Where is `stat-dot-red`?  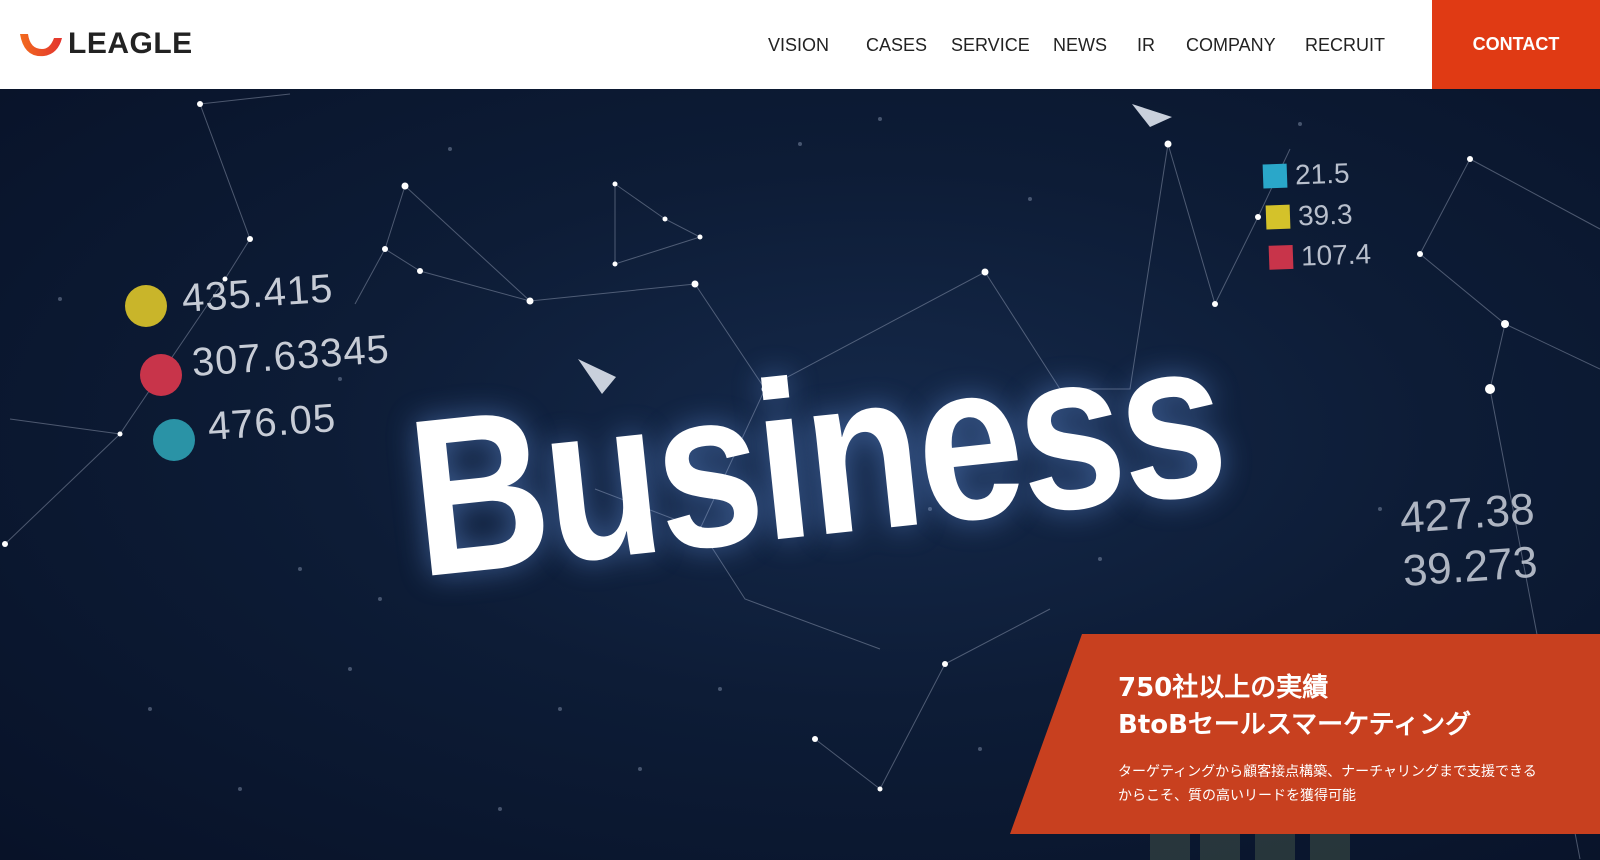 stat-dot-red is located at coordinates (161, 375).